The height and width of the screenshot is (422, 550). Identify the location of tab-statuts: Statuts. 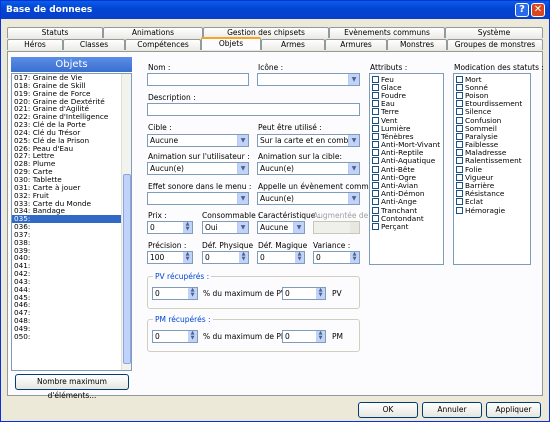
(55, 32).